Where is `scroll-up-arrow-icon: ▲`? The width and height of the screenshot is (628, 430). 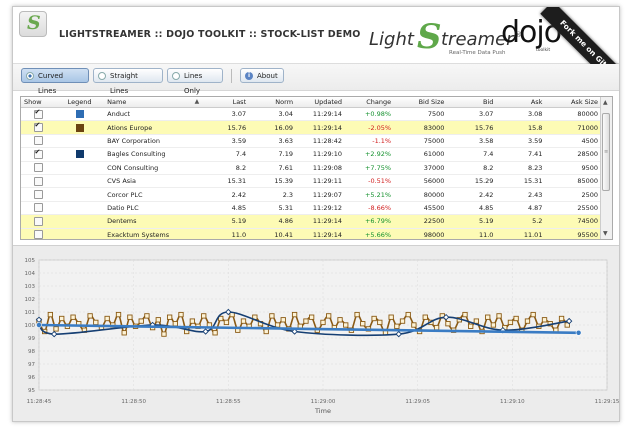
scroll-up-arrow-icon: ▲ is located at coordinates (605, 102).